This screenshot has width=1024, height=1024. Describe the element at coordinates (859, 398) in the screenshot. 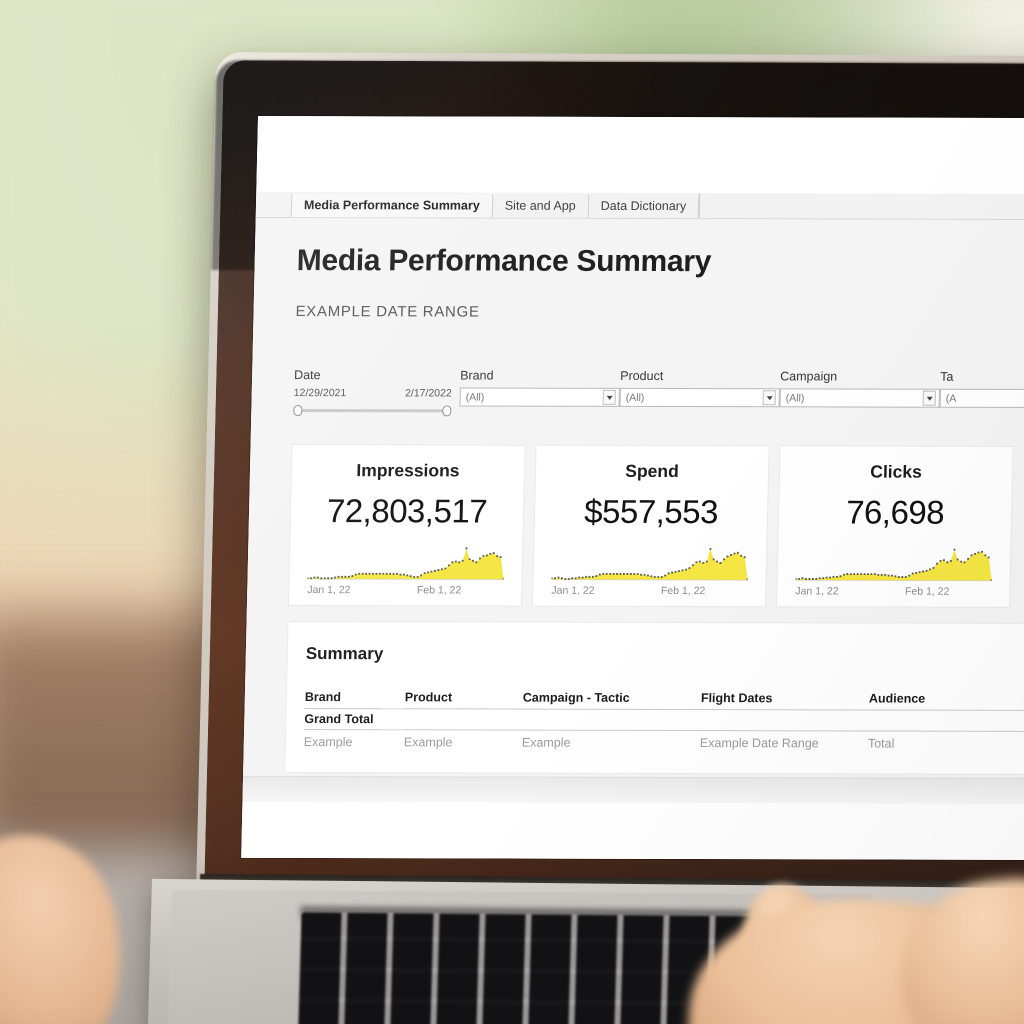

I see `dropdown-campaign: (All)` at that location.